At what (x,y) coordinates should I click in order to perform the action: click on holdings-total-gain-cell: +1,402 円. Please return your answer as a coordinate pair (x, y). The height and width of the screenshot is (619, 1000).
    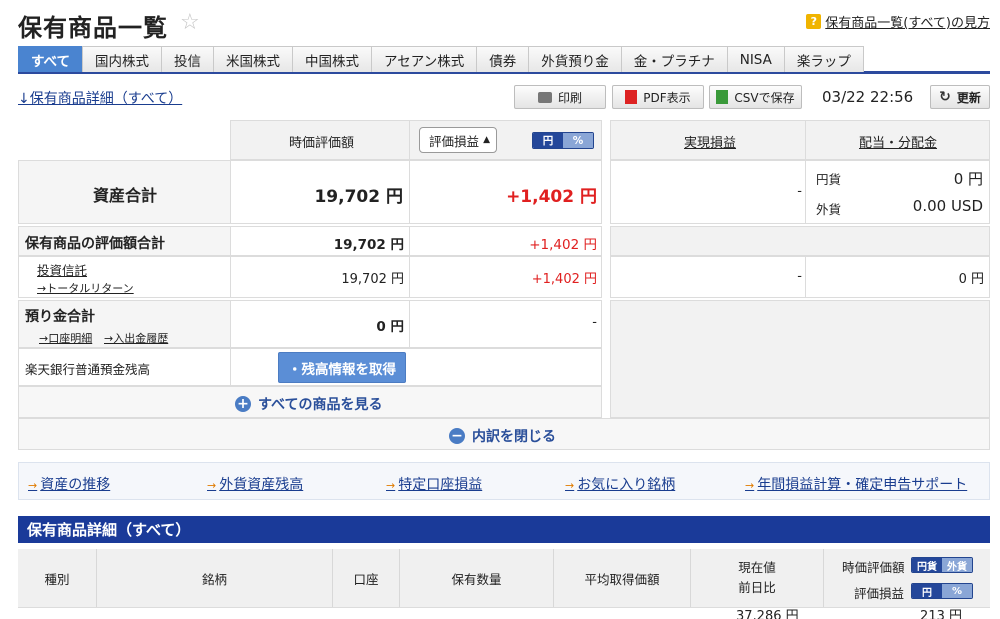
    Looking at the image, I should click on (505, 241).